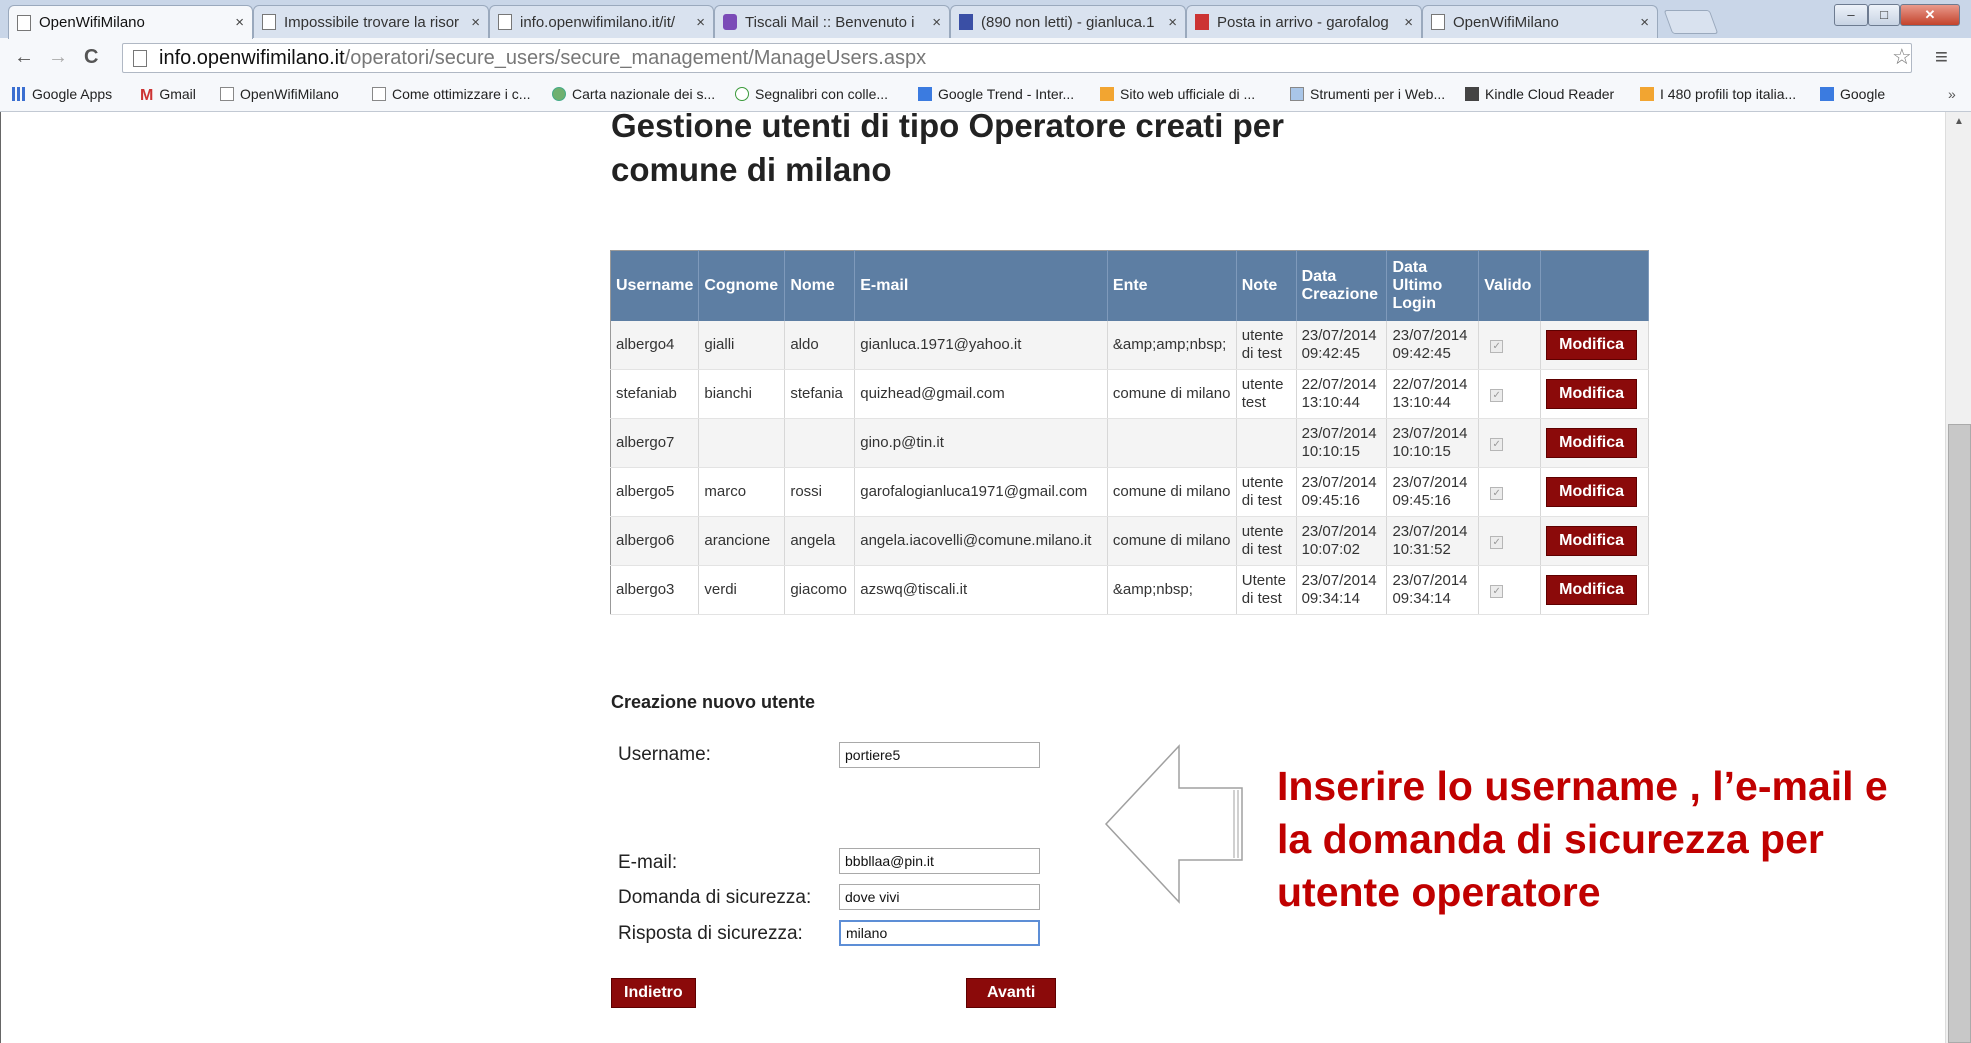 This screenshot has height=1043, width=1971. What do you see at coordinates (939, 897) in the screenshot?
I see `security-question-input` at bounding box center [939, 897].